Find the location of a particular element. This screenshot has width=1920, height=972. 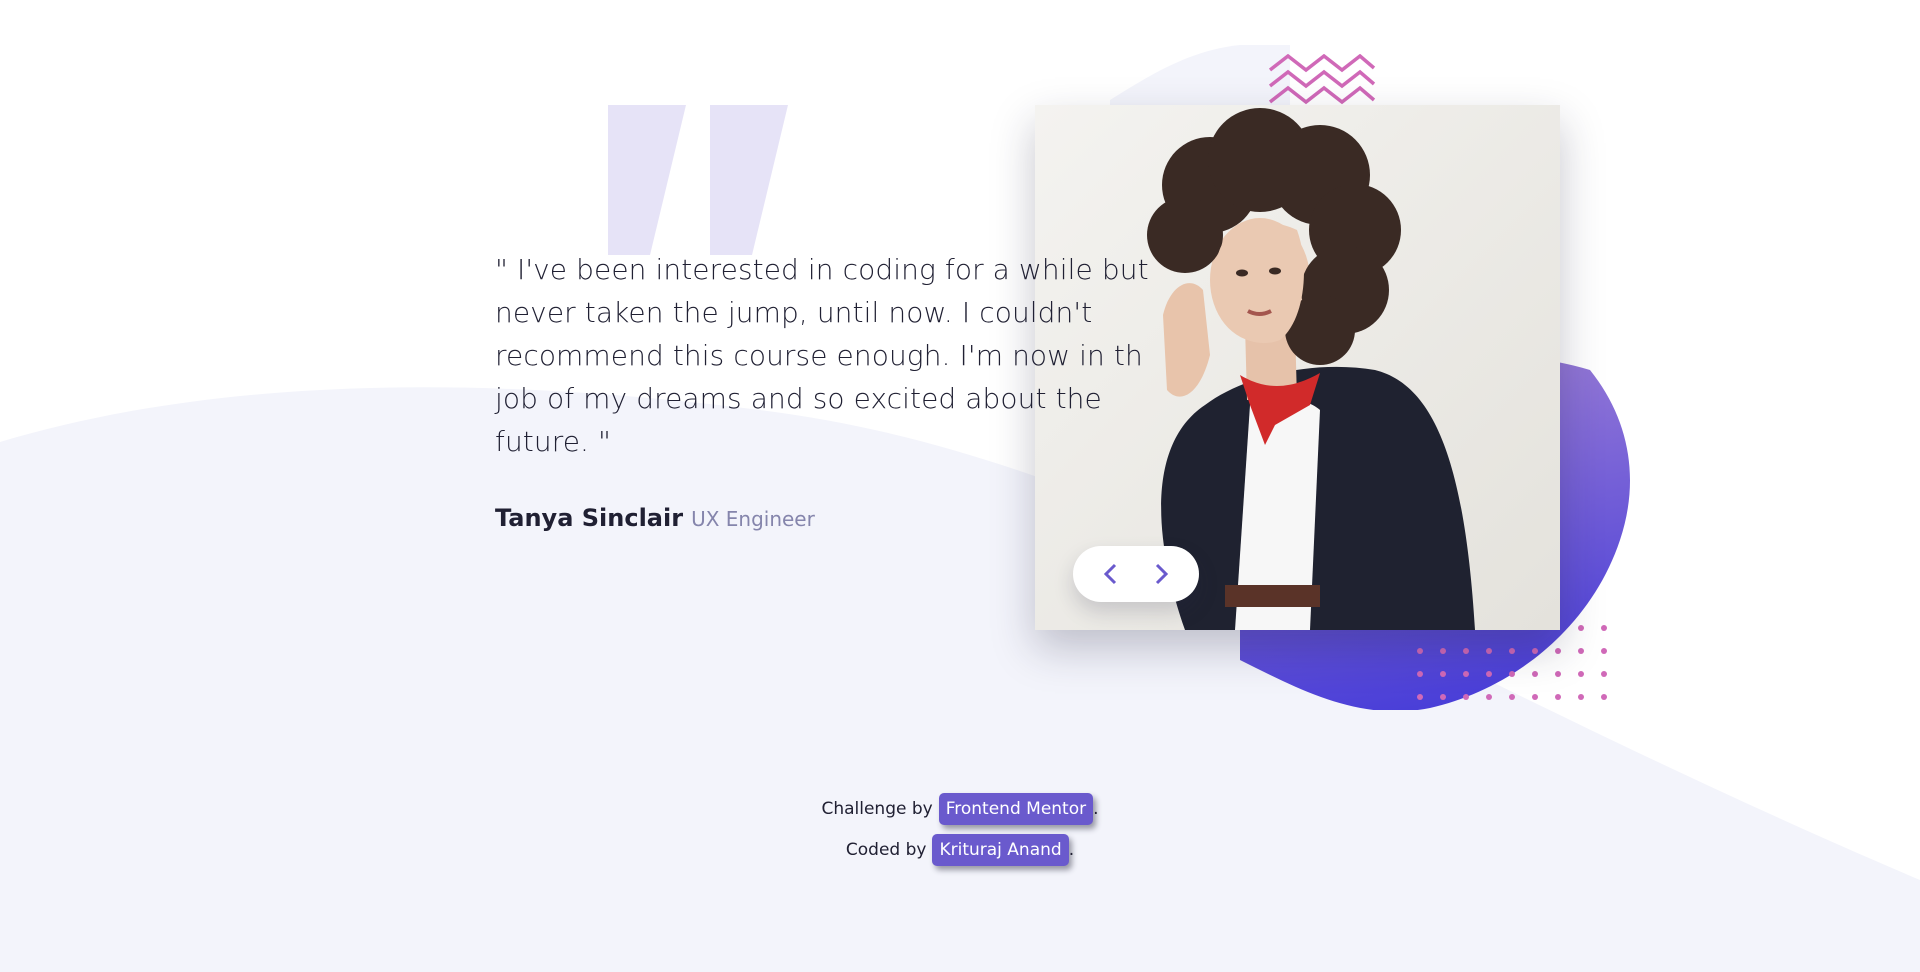

coded-suffix: . is located at coordinates (1071, 849).